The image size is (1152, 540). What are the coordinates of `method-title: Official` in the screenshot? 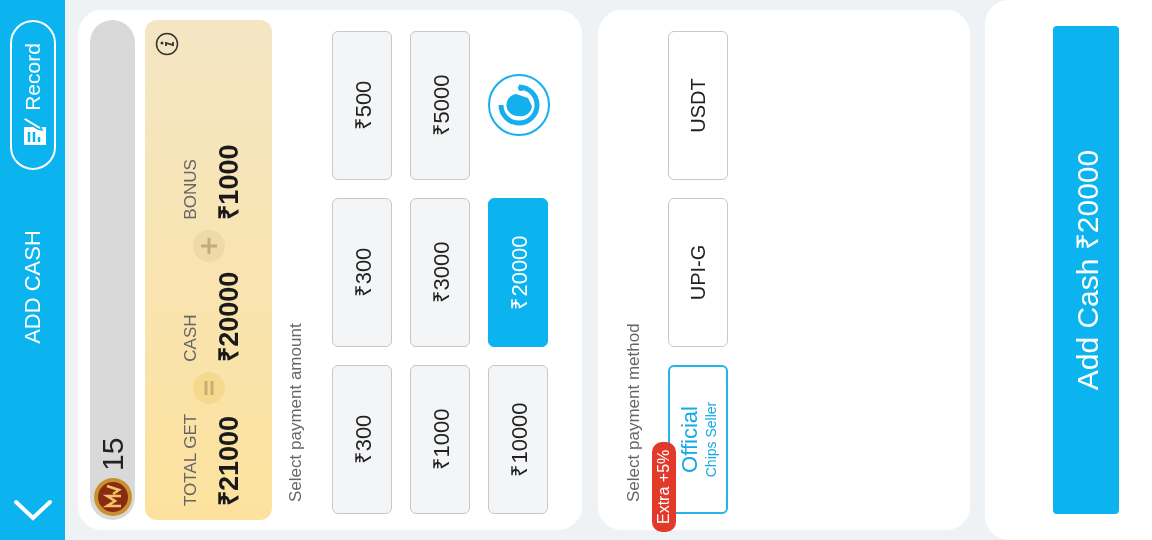 It's located at (690, 439).